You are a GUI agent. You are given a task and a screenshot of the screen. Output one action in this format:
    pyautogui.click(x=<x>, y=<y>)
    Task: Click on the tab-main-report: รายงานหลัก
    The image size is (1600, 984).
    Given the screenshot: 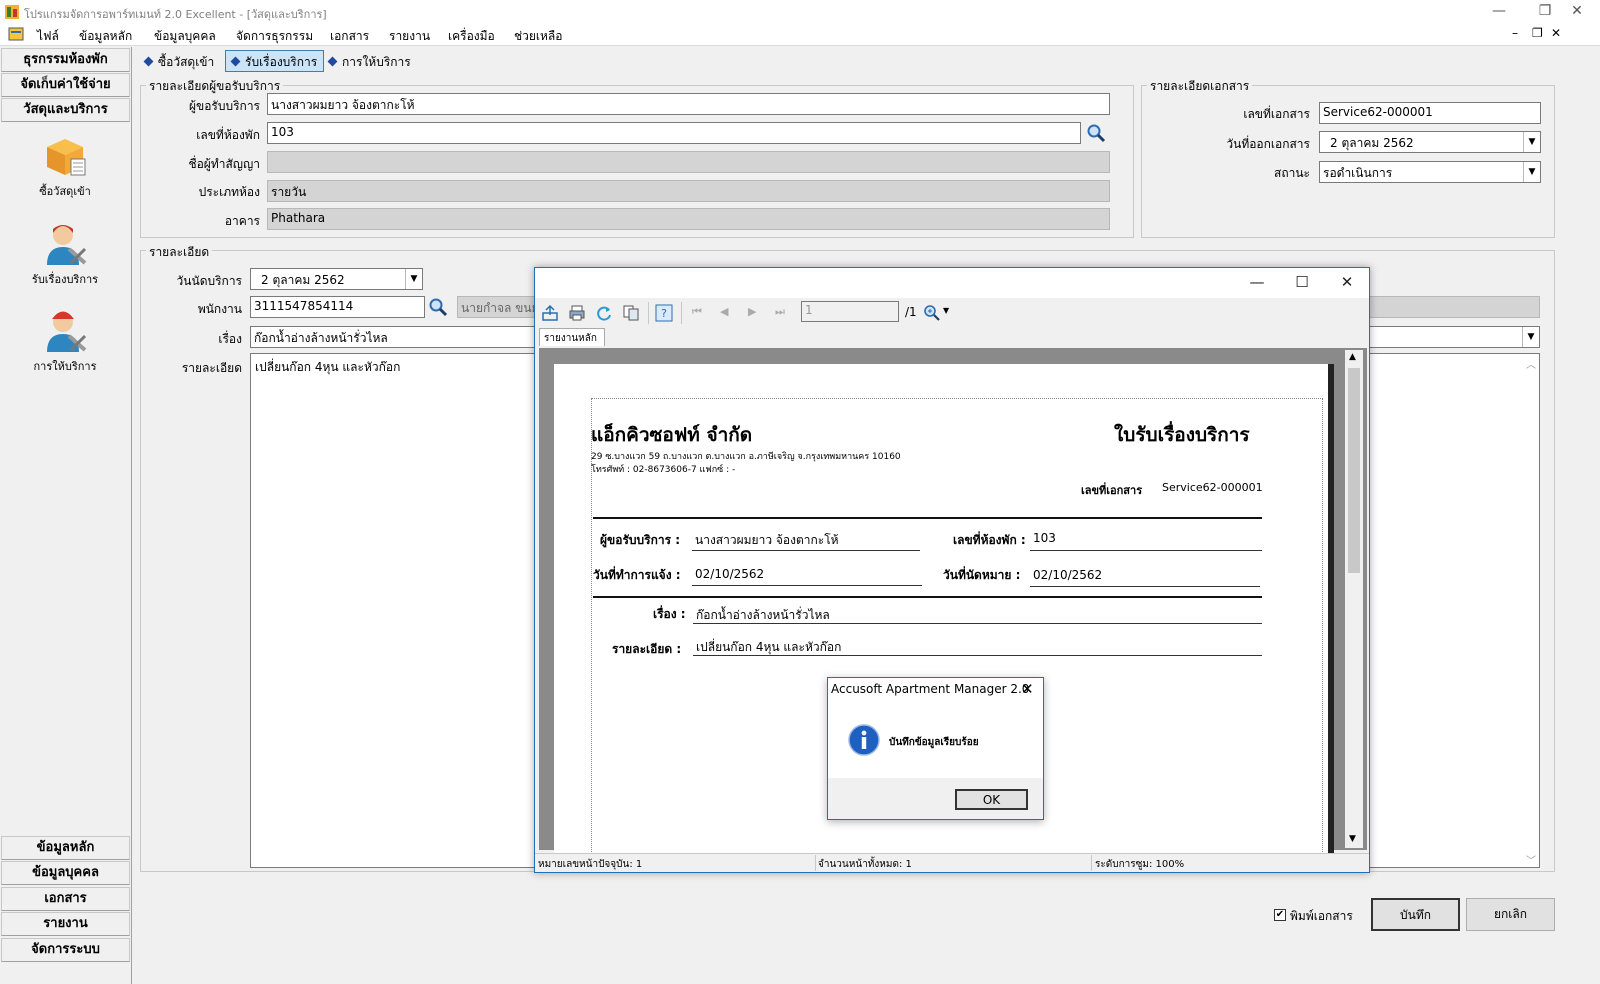 What is the action you would take?
    pyautogui.click(x=572, y=337)
    